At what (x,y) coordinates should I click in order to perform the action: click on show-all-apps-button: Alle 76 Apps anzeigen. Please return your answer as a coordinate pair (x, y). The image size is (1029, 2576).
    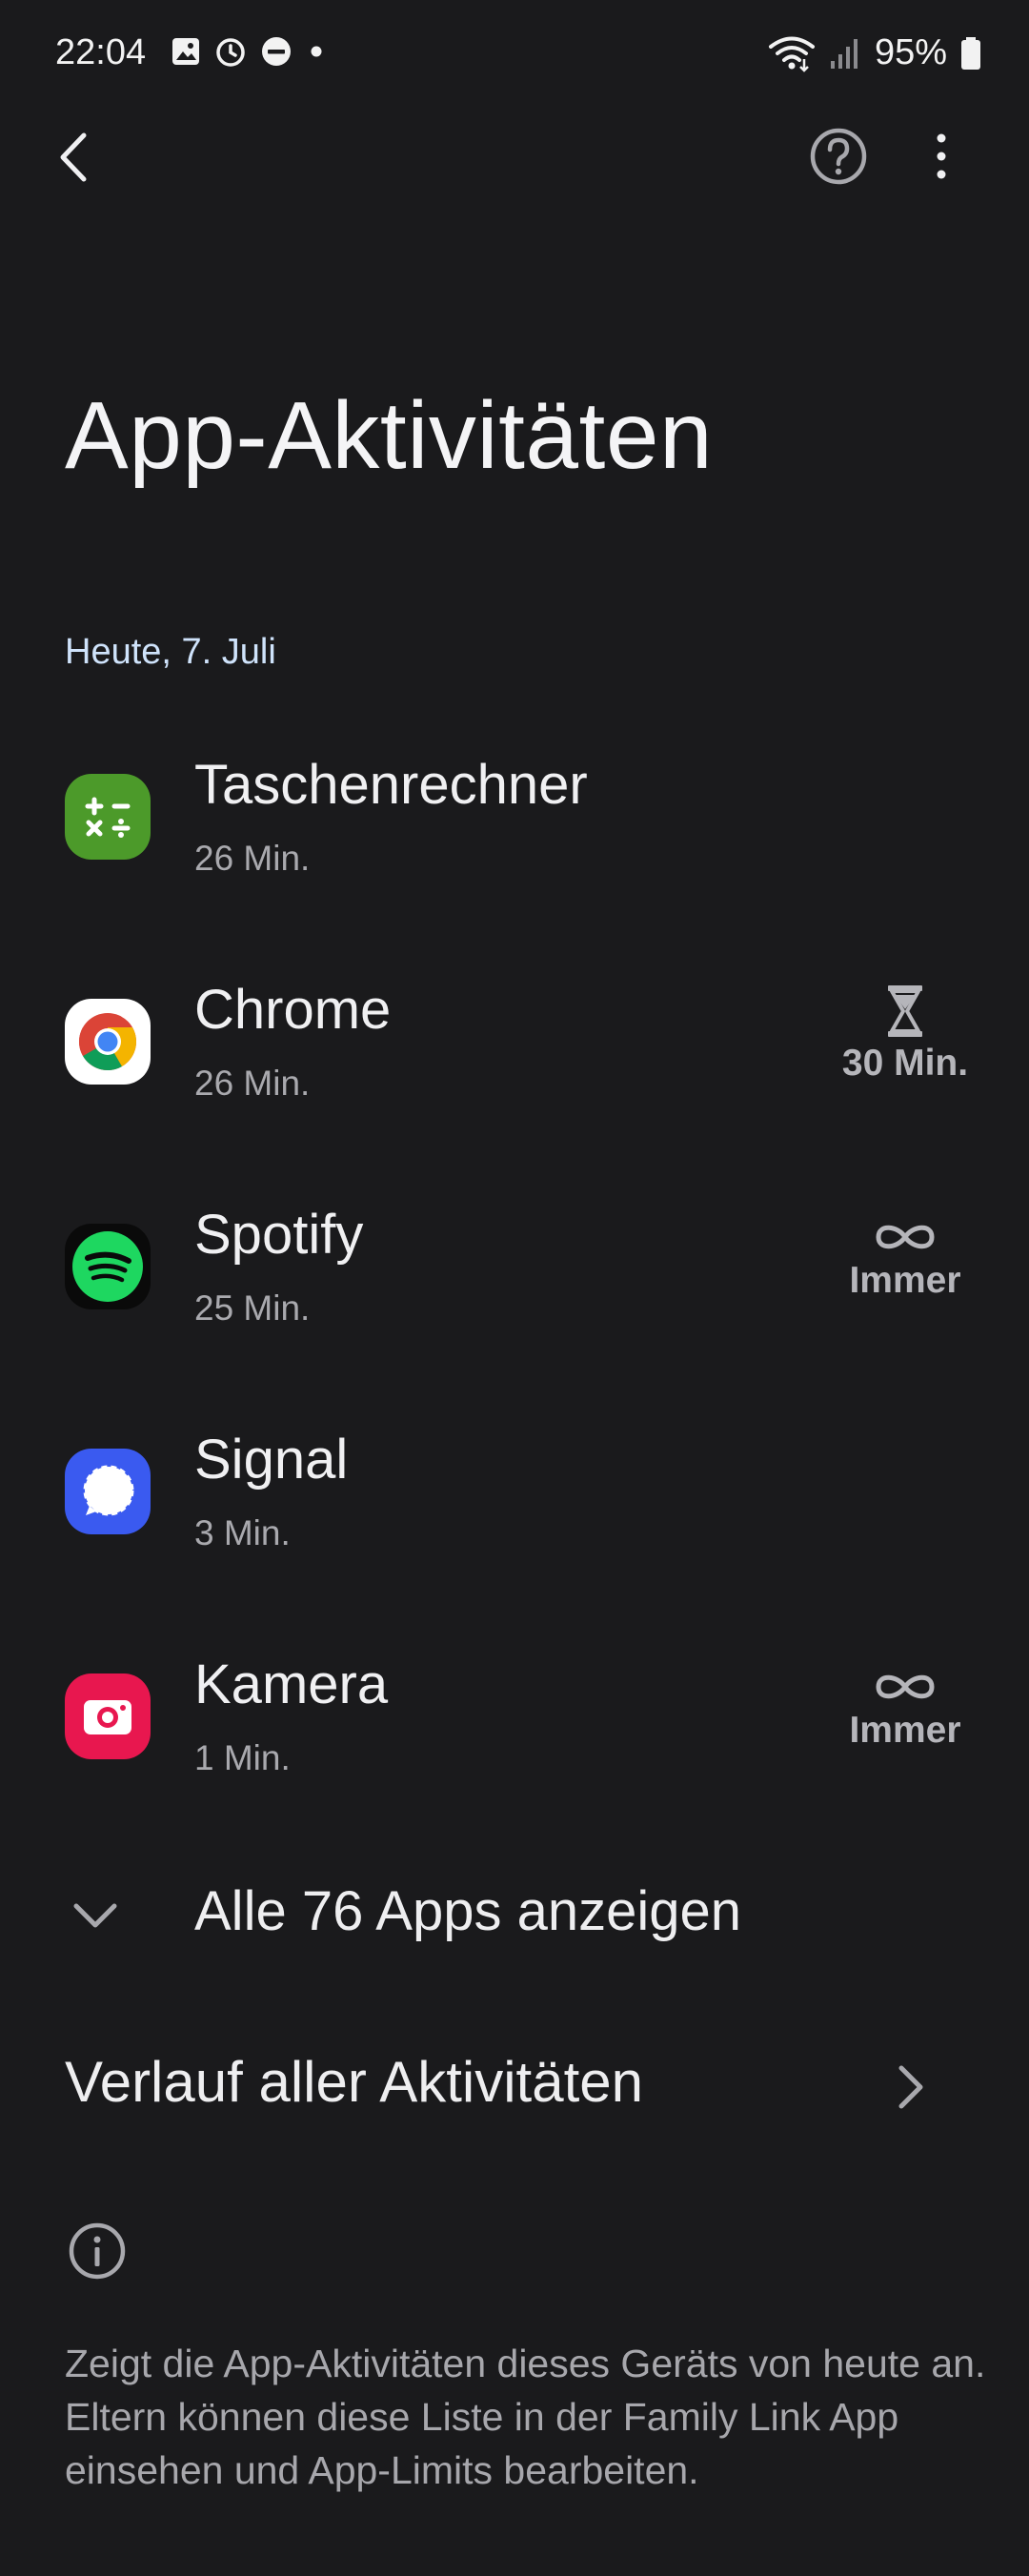
    Looking at the image, I should click on (514, 1915).